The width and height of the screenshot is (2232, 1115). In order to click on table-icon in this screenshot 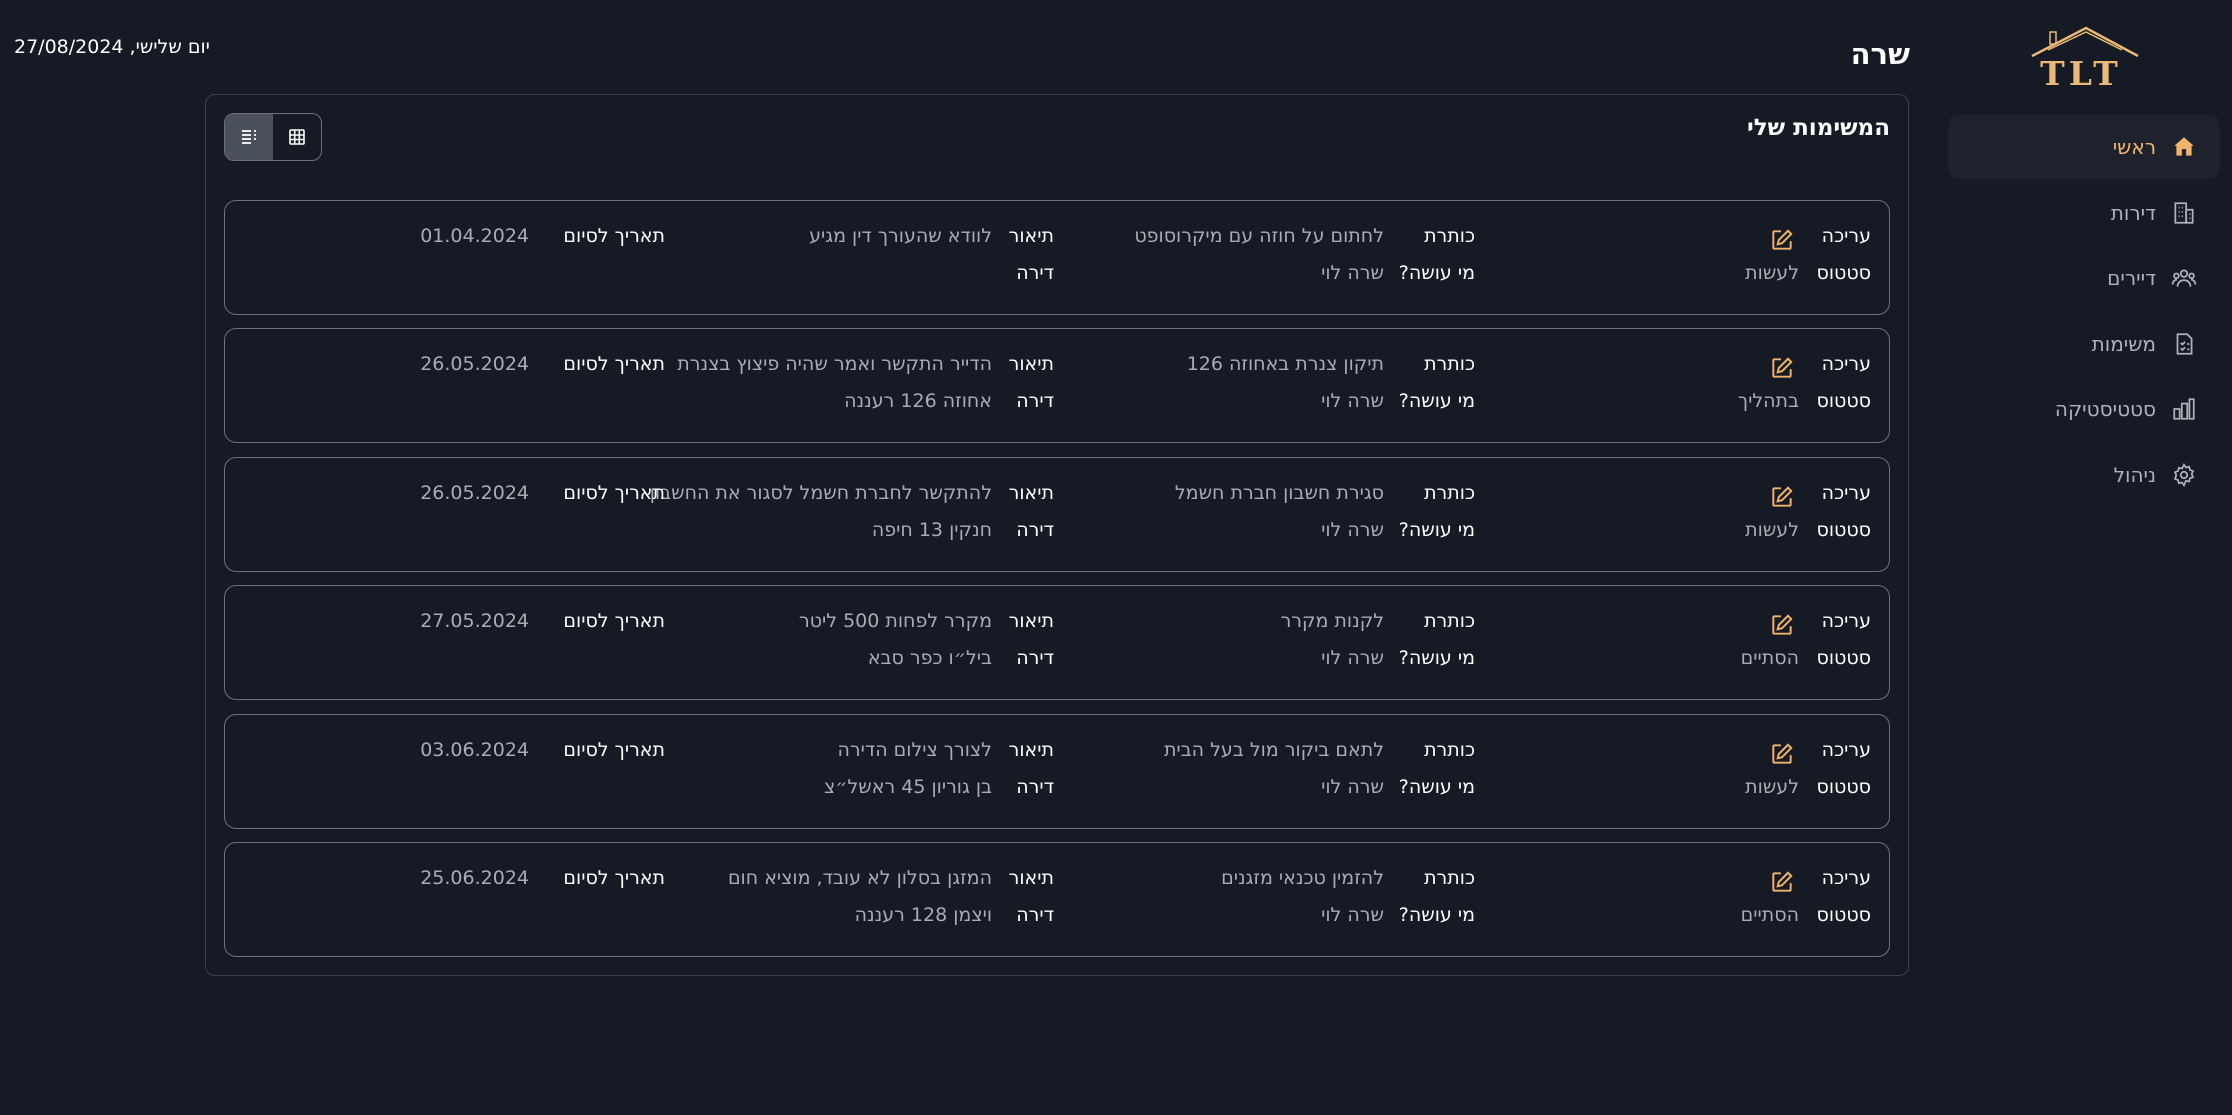, I will do `click(297, 137)`.